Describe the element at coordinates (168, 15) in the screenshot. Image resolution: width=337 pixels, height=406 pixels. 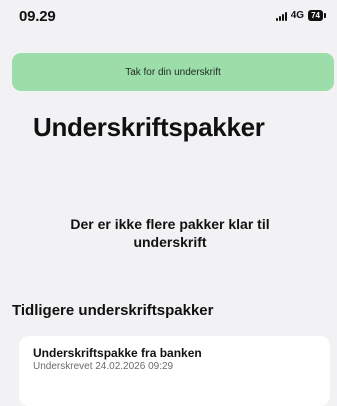
I see `status-bar: 09.29 4G 74` at that location.